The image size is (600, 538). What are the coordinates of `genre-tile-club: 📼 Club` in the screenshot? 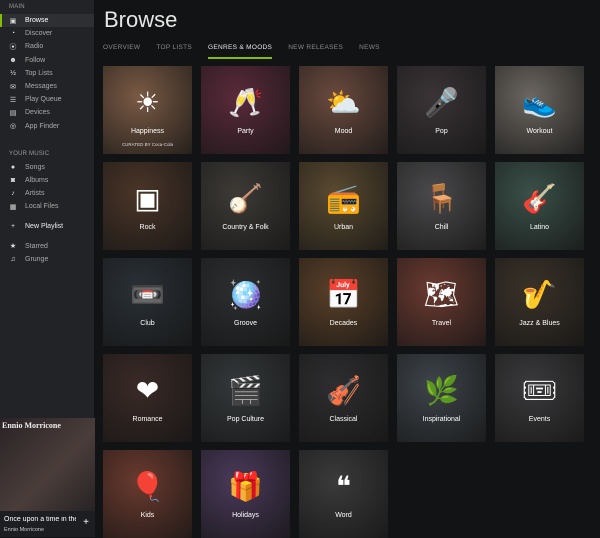 It's located at (147, 302).